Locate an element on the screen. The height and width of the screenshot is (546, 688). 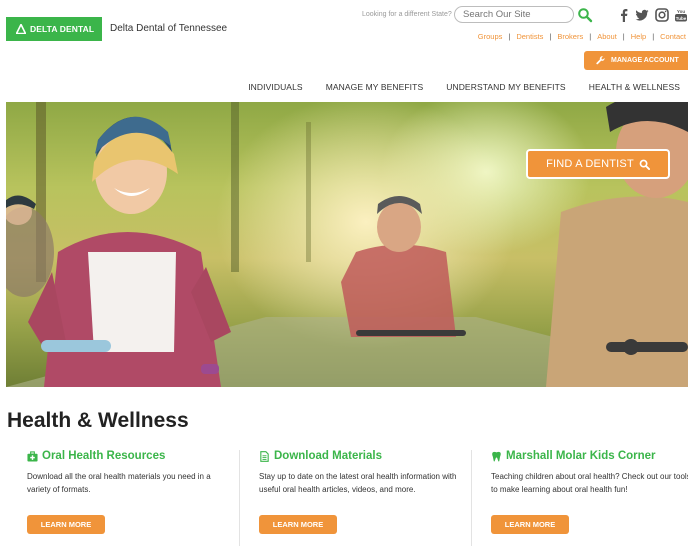
delta-triangle-icon is located at coordinates (21, 29).